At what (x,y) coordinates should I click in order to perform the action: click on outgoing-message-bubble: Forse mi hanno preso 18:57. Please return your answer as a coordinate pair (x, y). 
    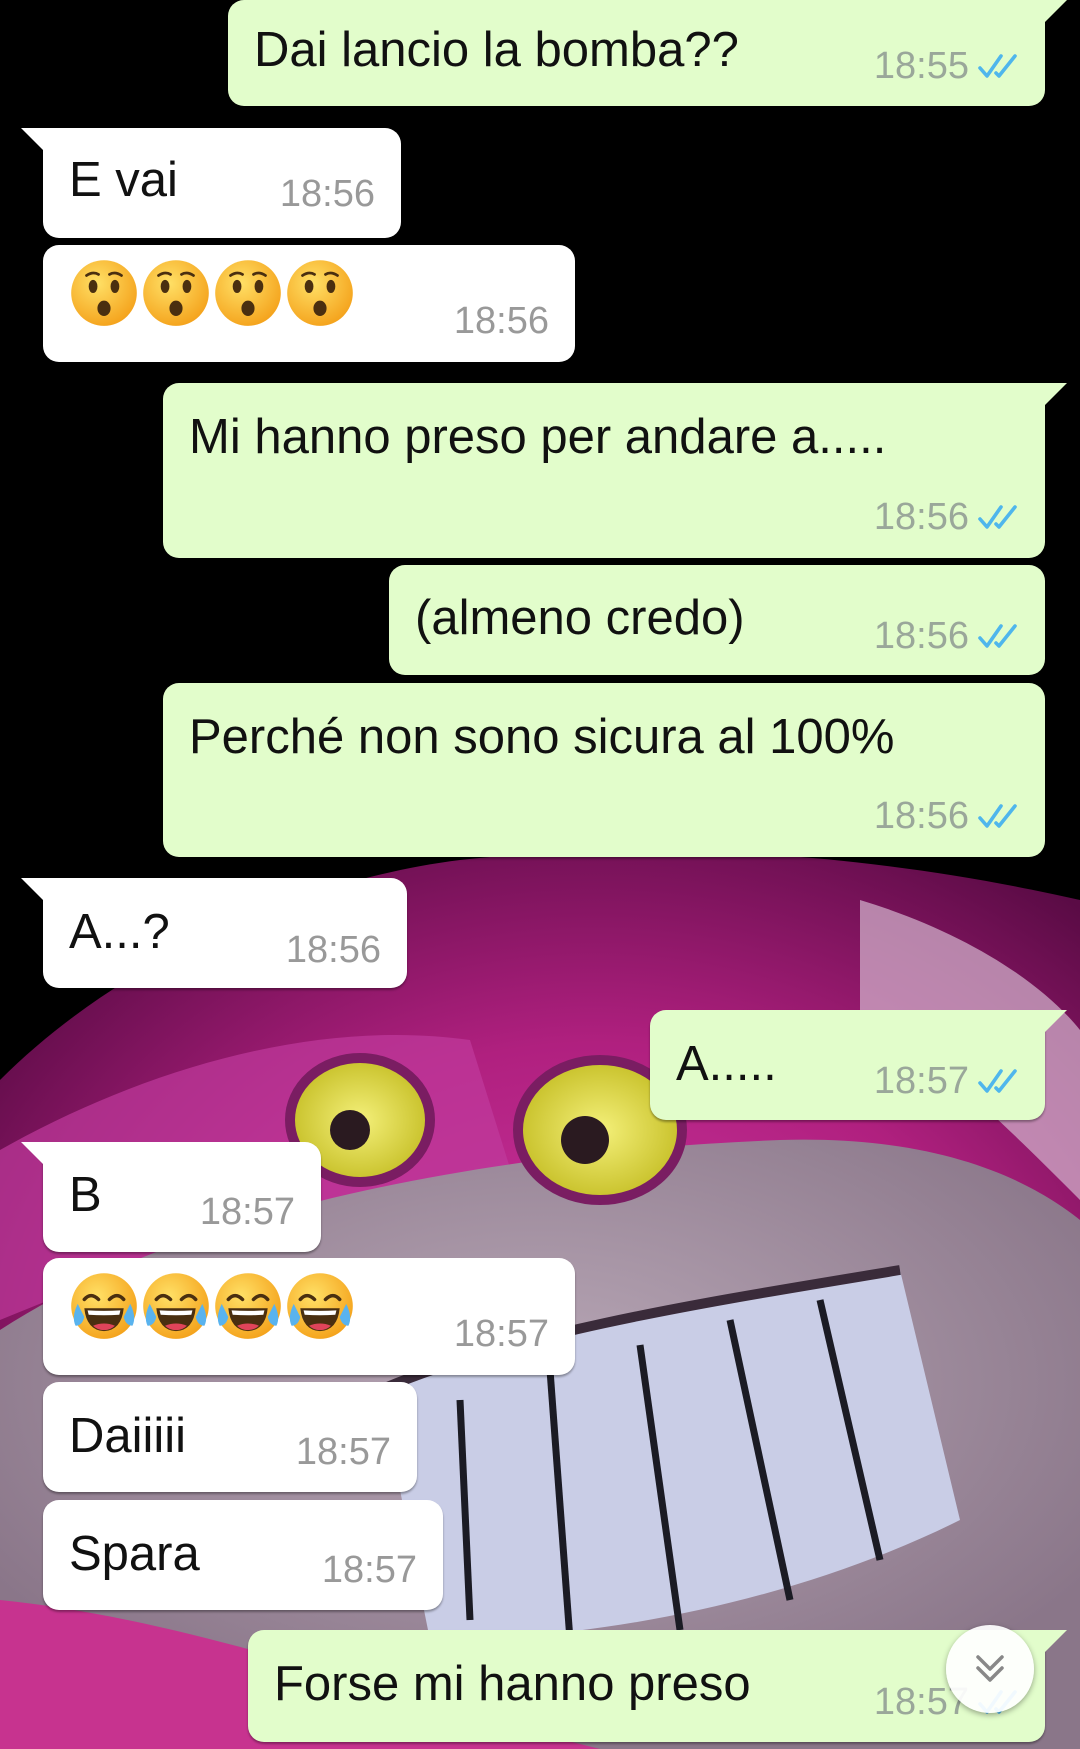
    Looking at the image, I should click on (657, 1686).